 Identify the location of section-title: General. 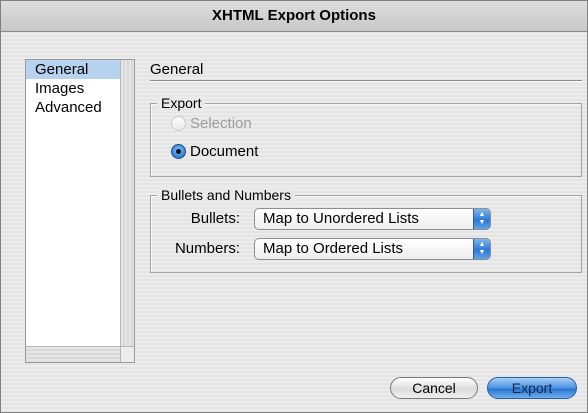
(177, 69).